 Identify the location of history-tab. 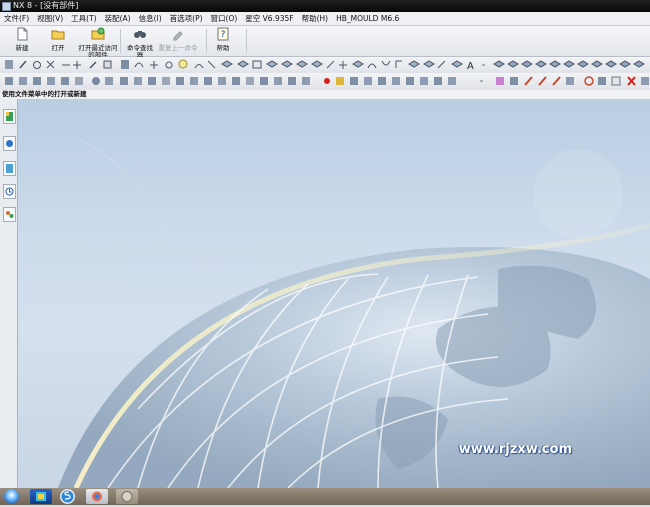
(9, 191).